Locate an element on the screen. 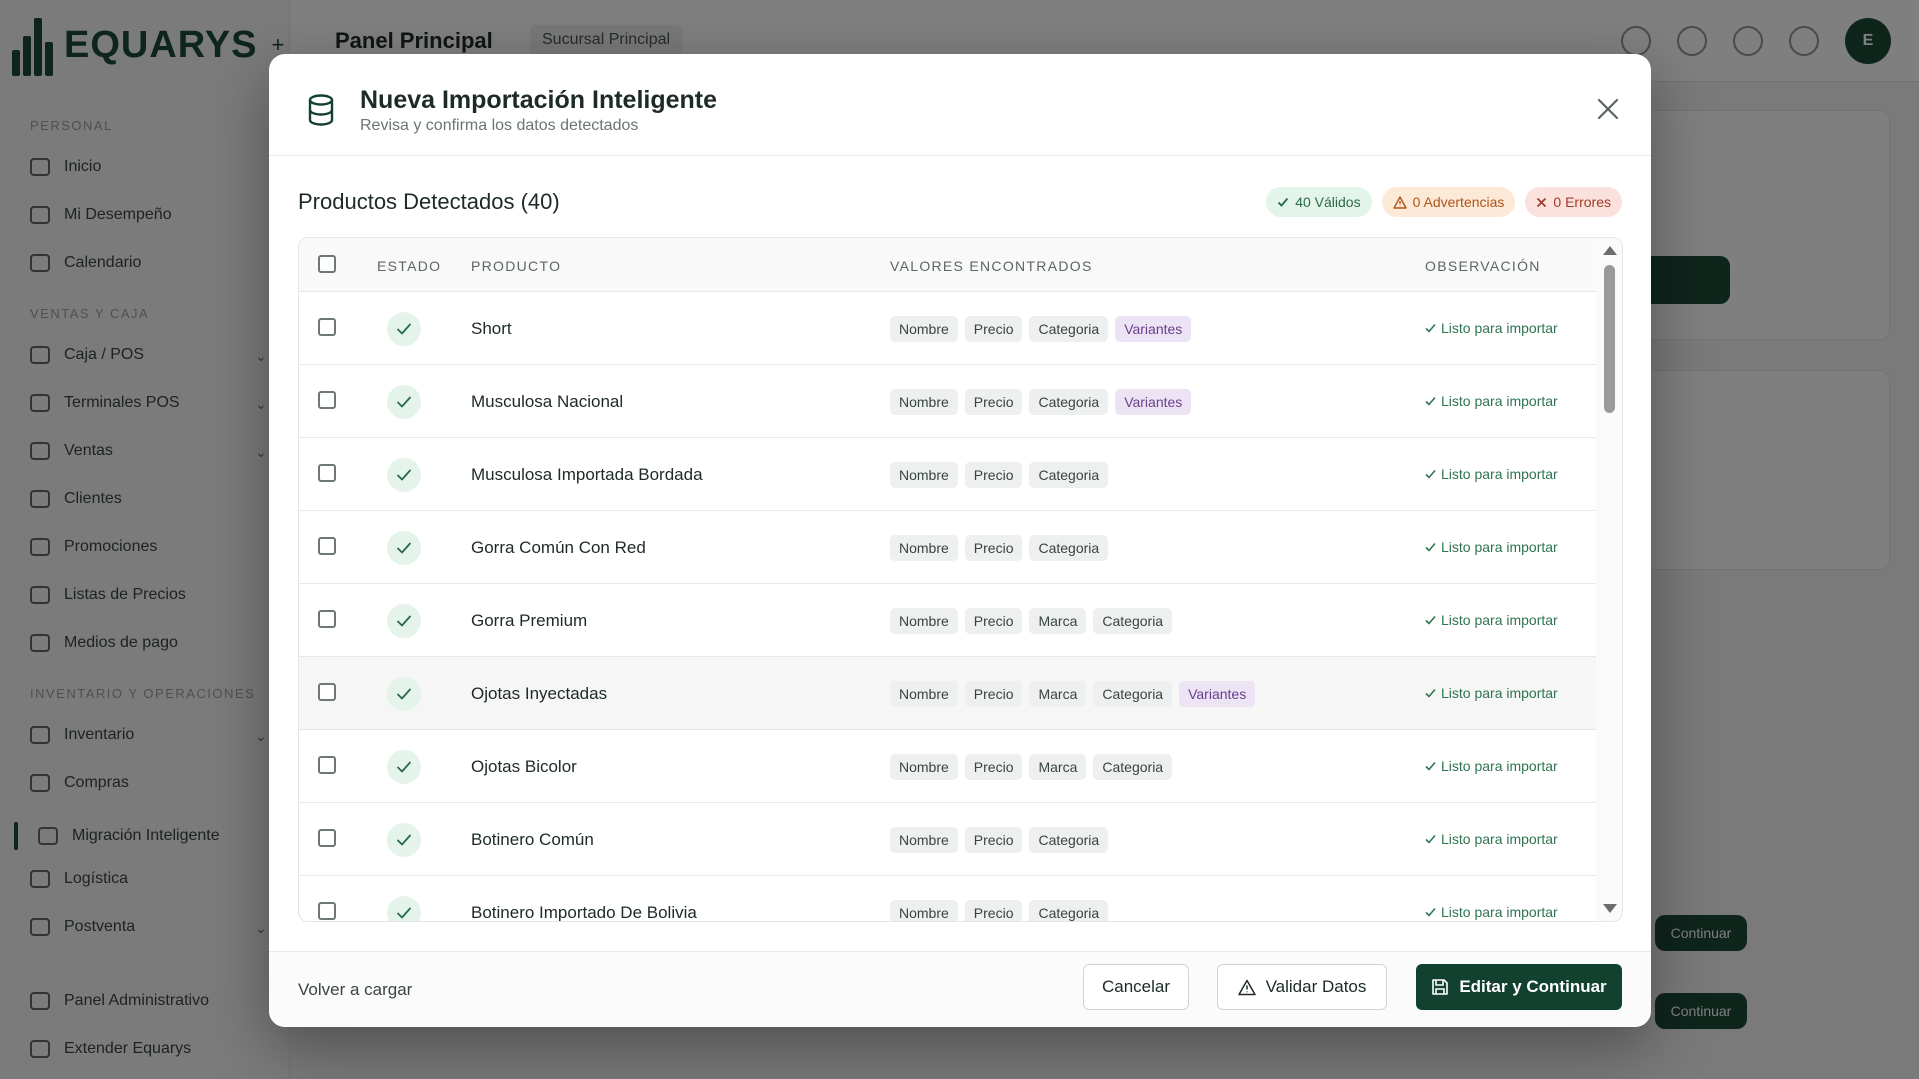  product-name: Musculosa Importada Bordada is located at coordinates (587, 474).